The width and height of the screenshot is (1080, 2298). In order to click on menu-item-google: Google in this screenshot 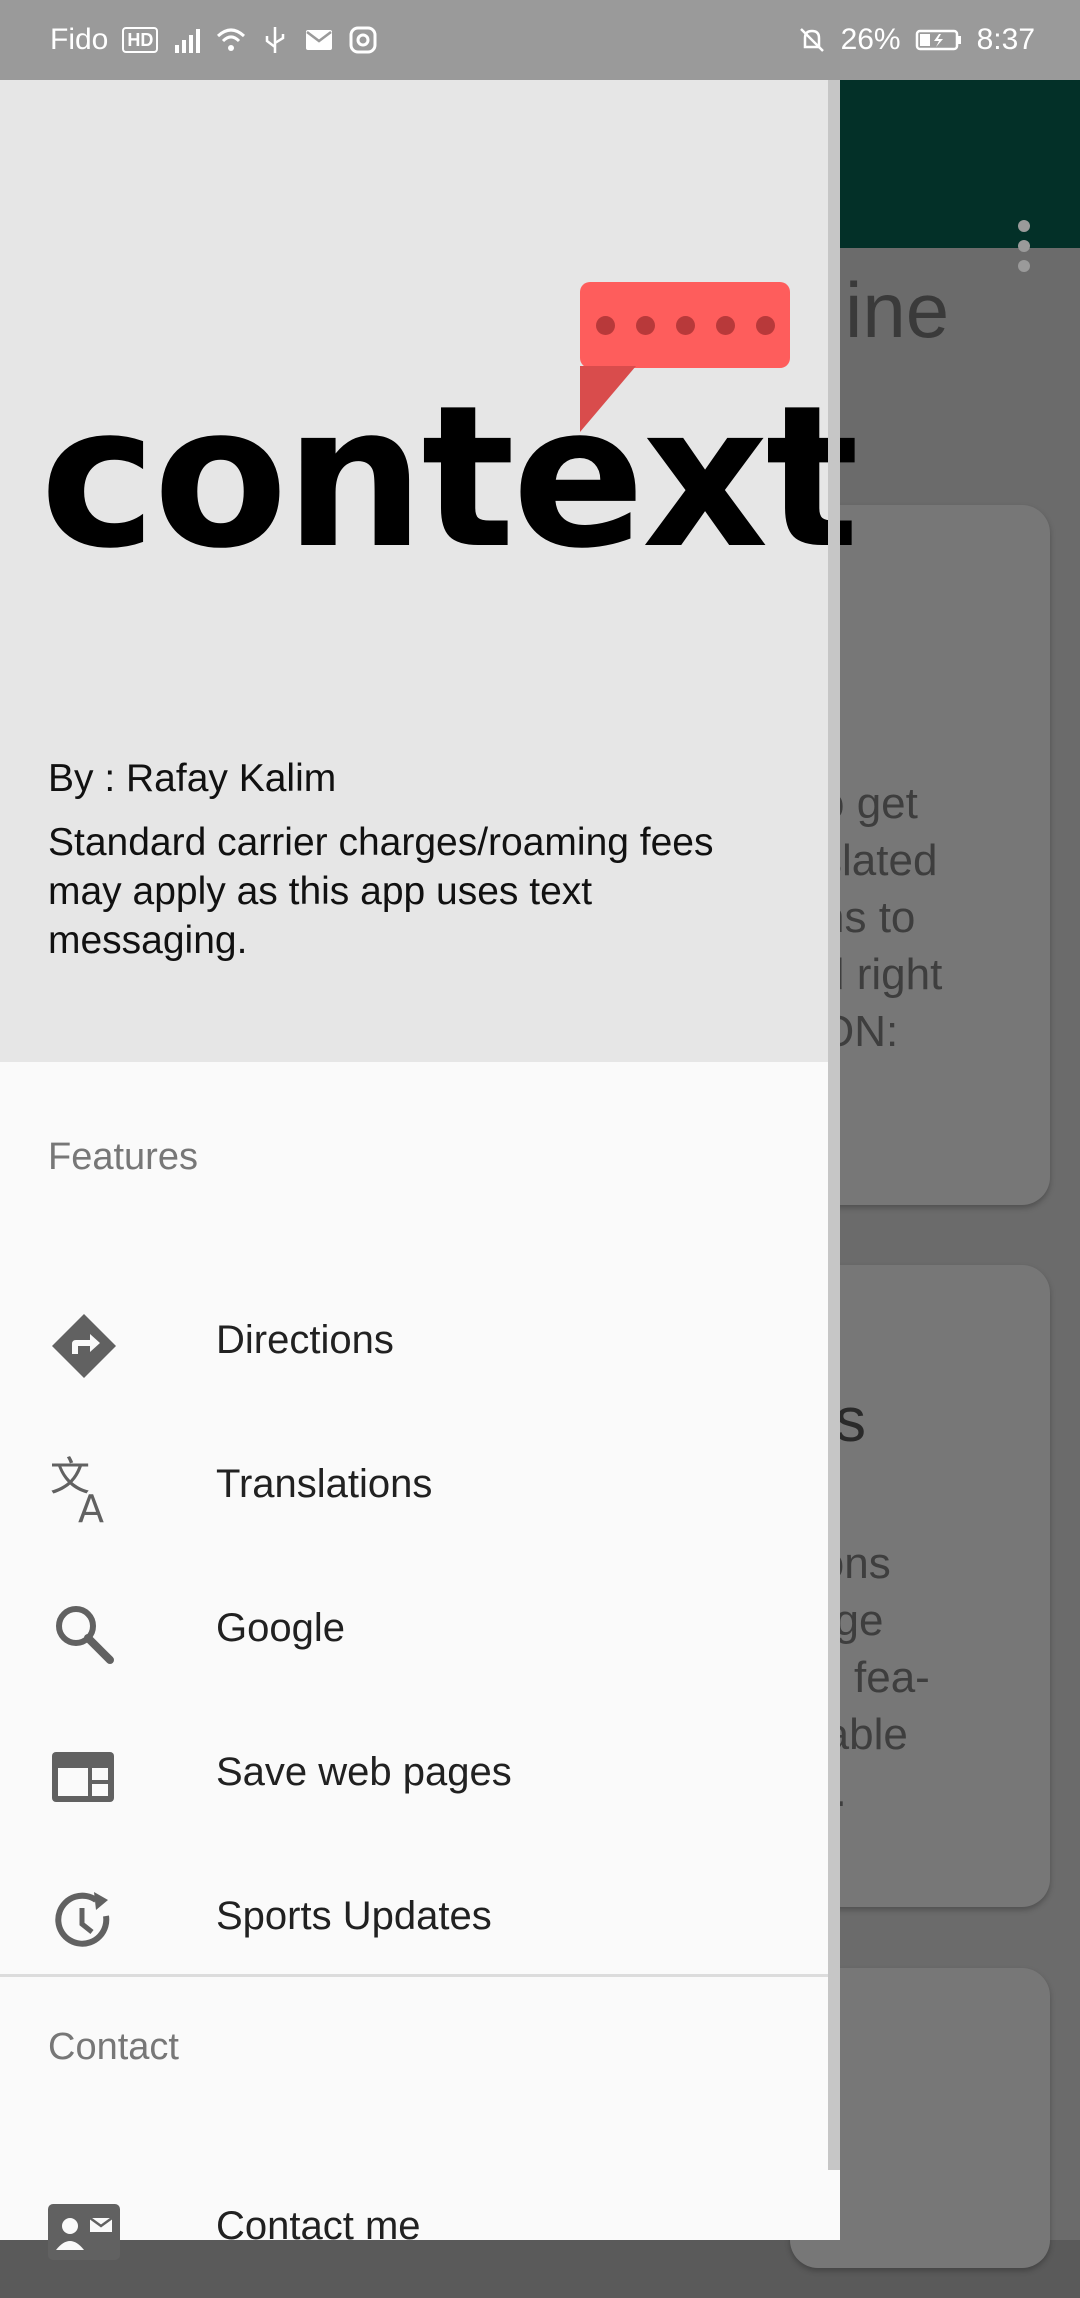, I will do `click(420, 1628)`.